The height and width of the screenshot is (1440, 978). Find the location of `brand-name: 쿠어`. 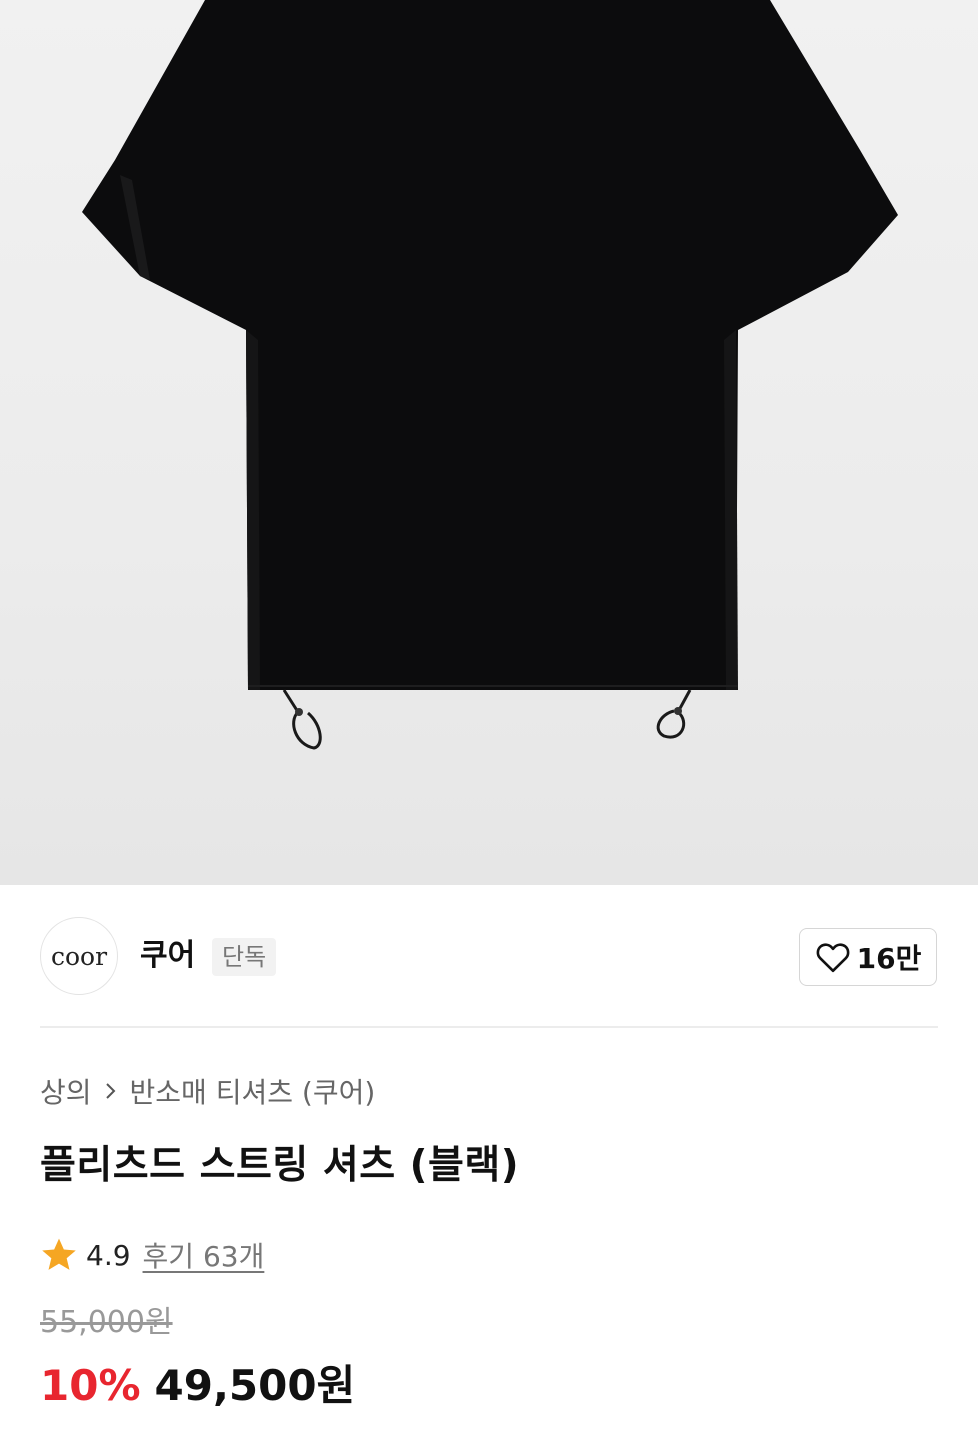

brand-name: 쿠어 is located at coordinates (167, 956).